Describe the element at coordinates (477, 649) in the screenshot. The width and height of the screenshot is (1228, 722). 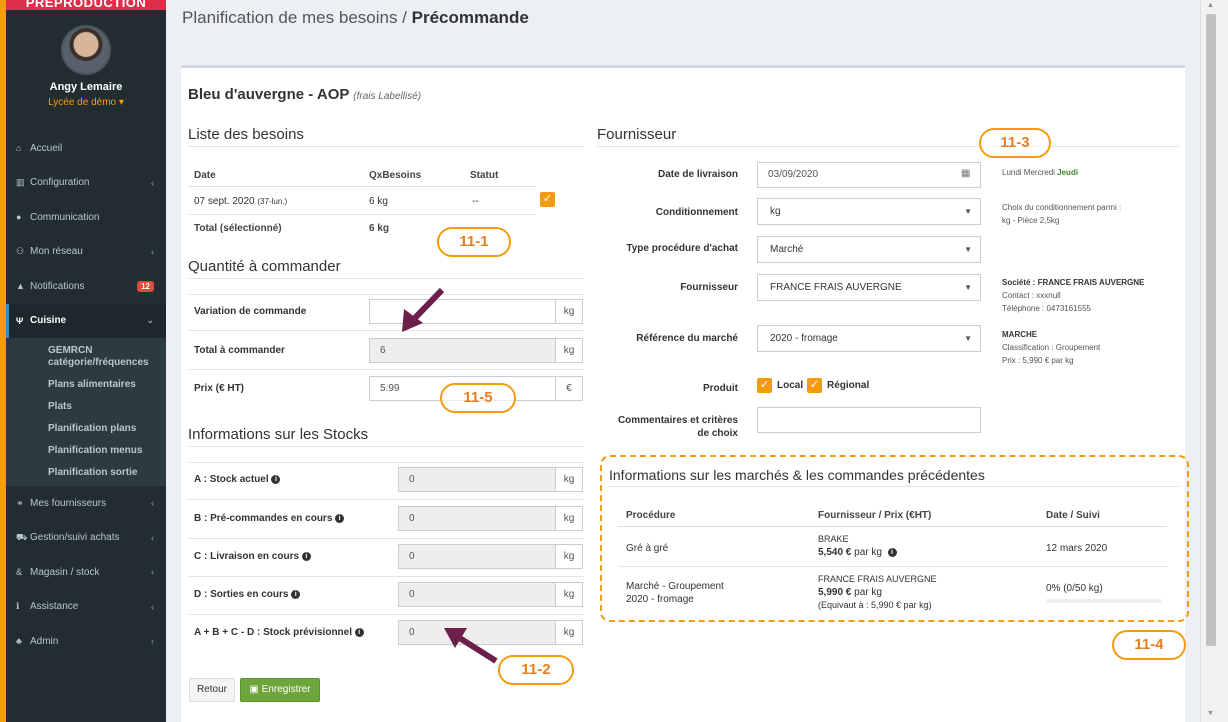
I see `arrow-to-stock-previsionnel` at that location.